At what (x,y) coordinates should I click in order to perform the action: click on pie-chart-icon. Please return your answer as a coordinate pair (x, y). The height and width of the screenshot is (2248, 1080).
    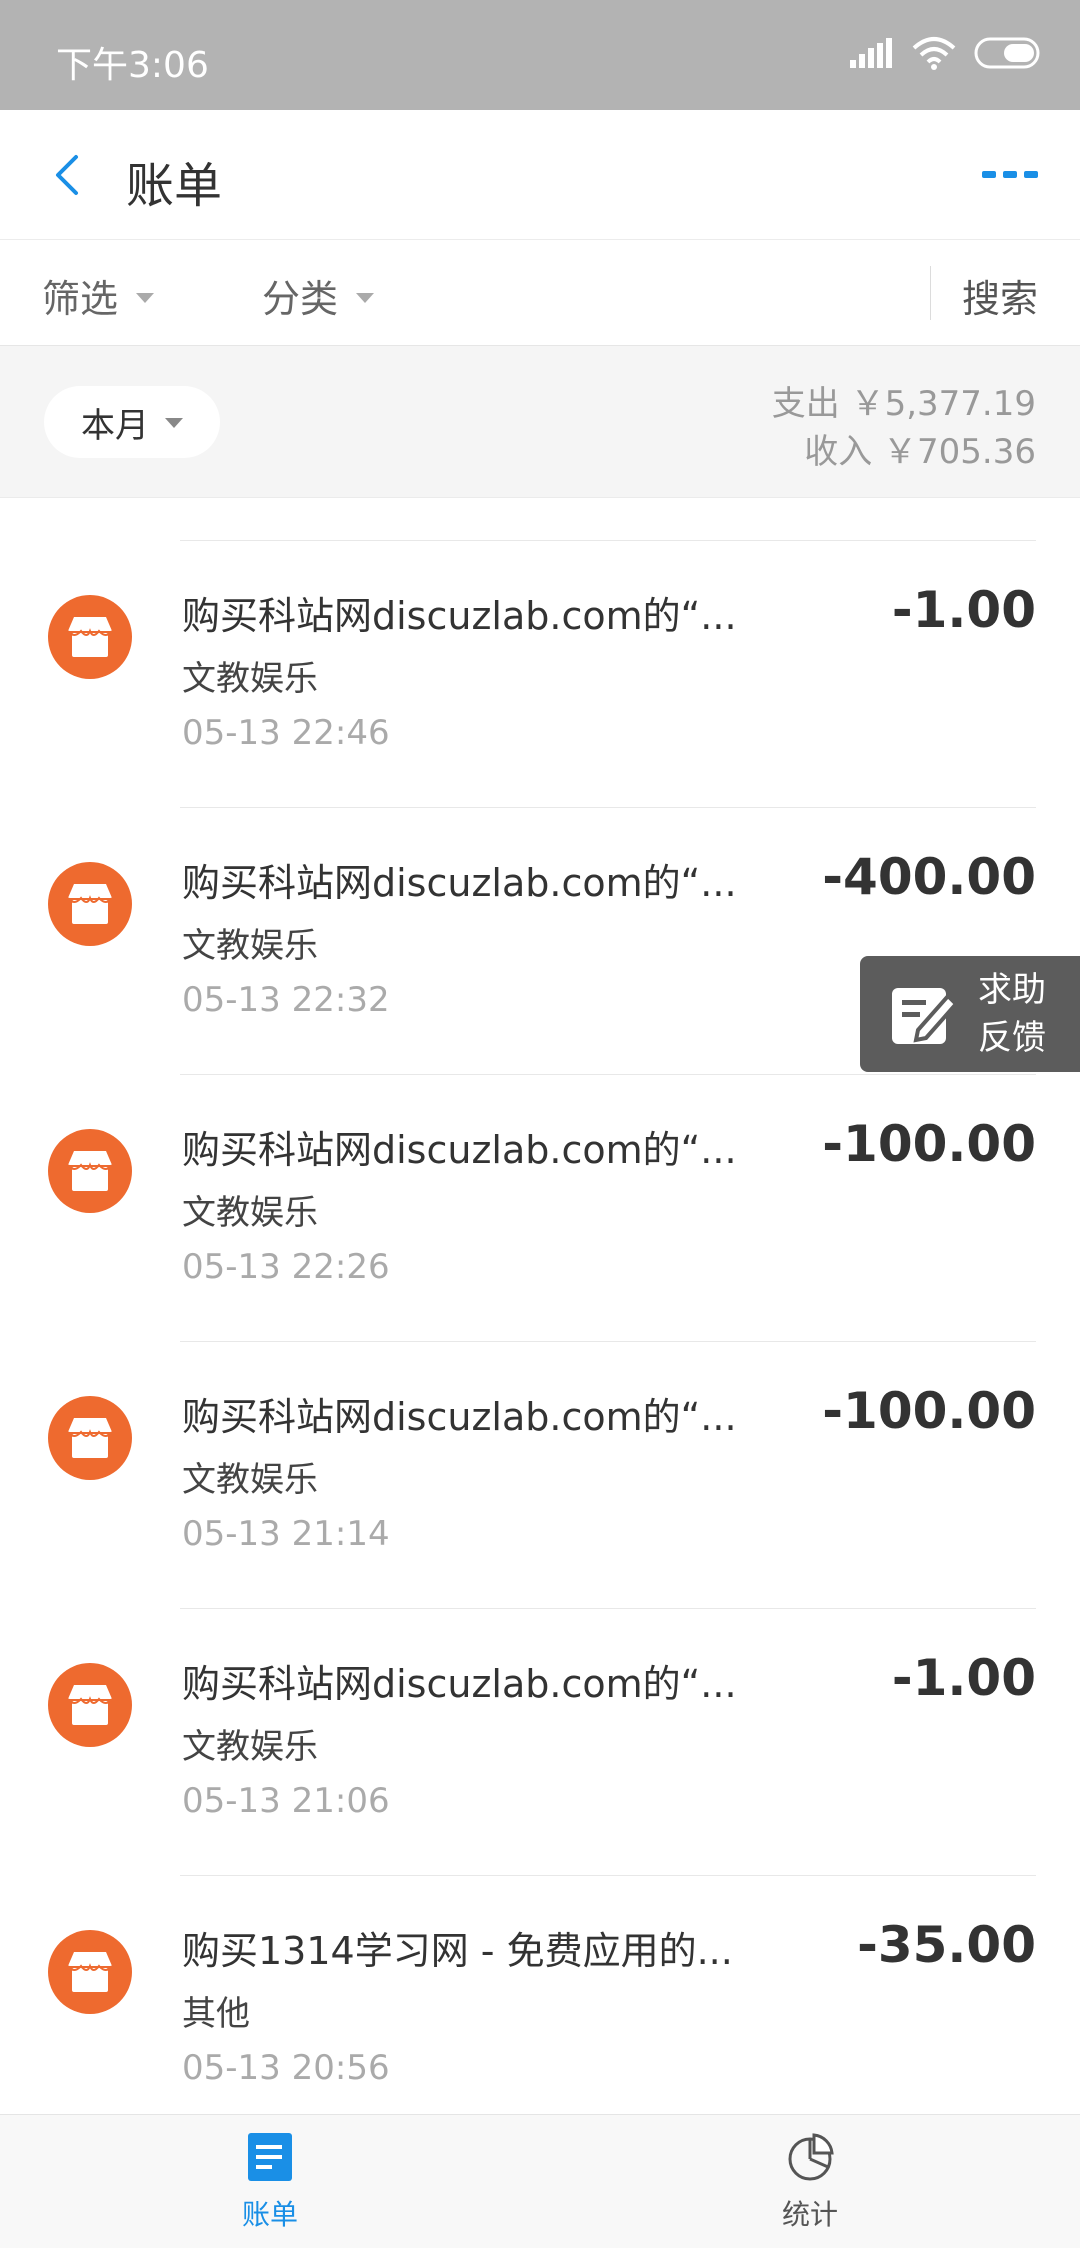
    Looking at the image, I should click on (811, 2157).